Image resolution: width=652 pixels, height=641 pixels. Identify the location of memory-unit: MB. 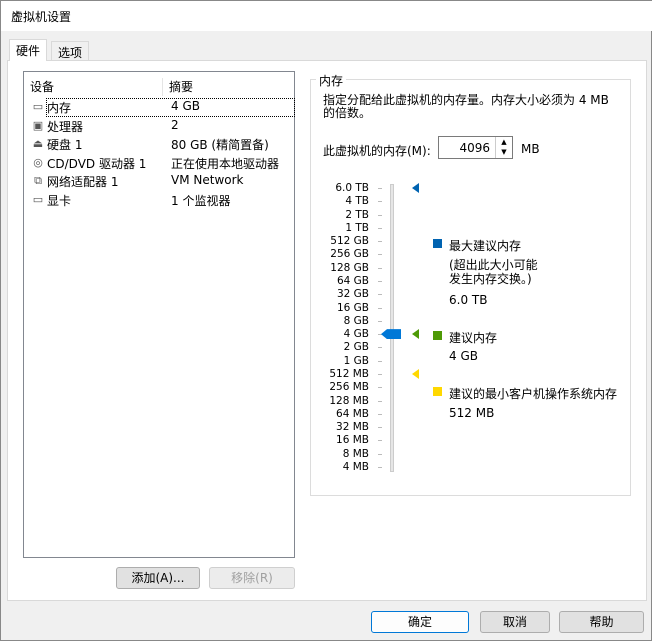
(530, 149).